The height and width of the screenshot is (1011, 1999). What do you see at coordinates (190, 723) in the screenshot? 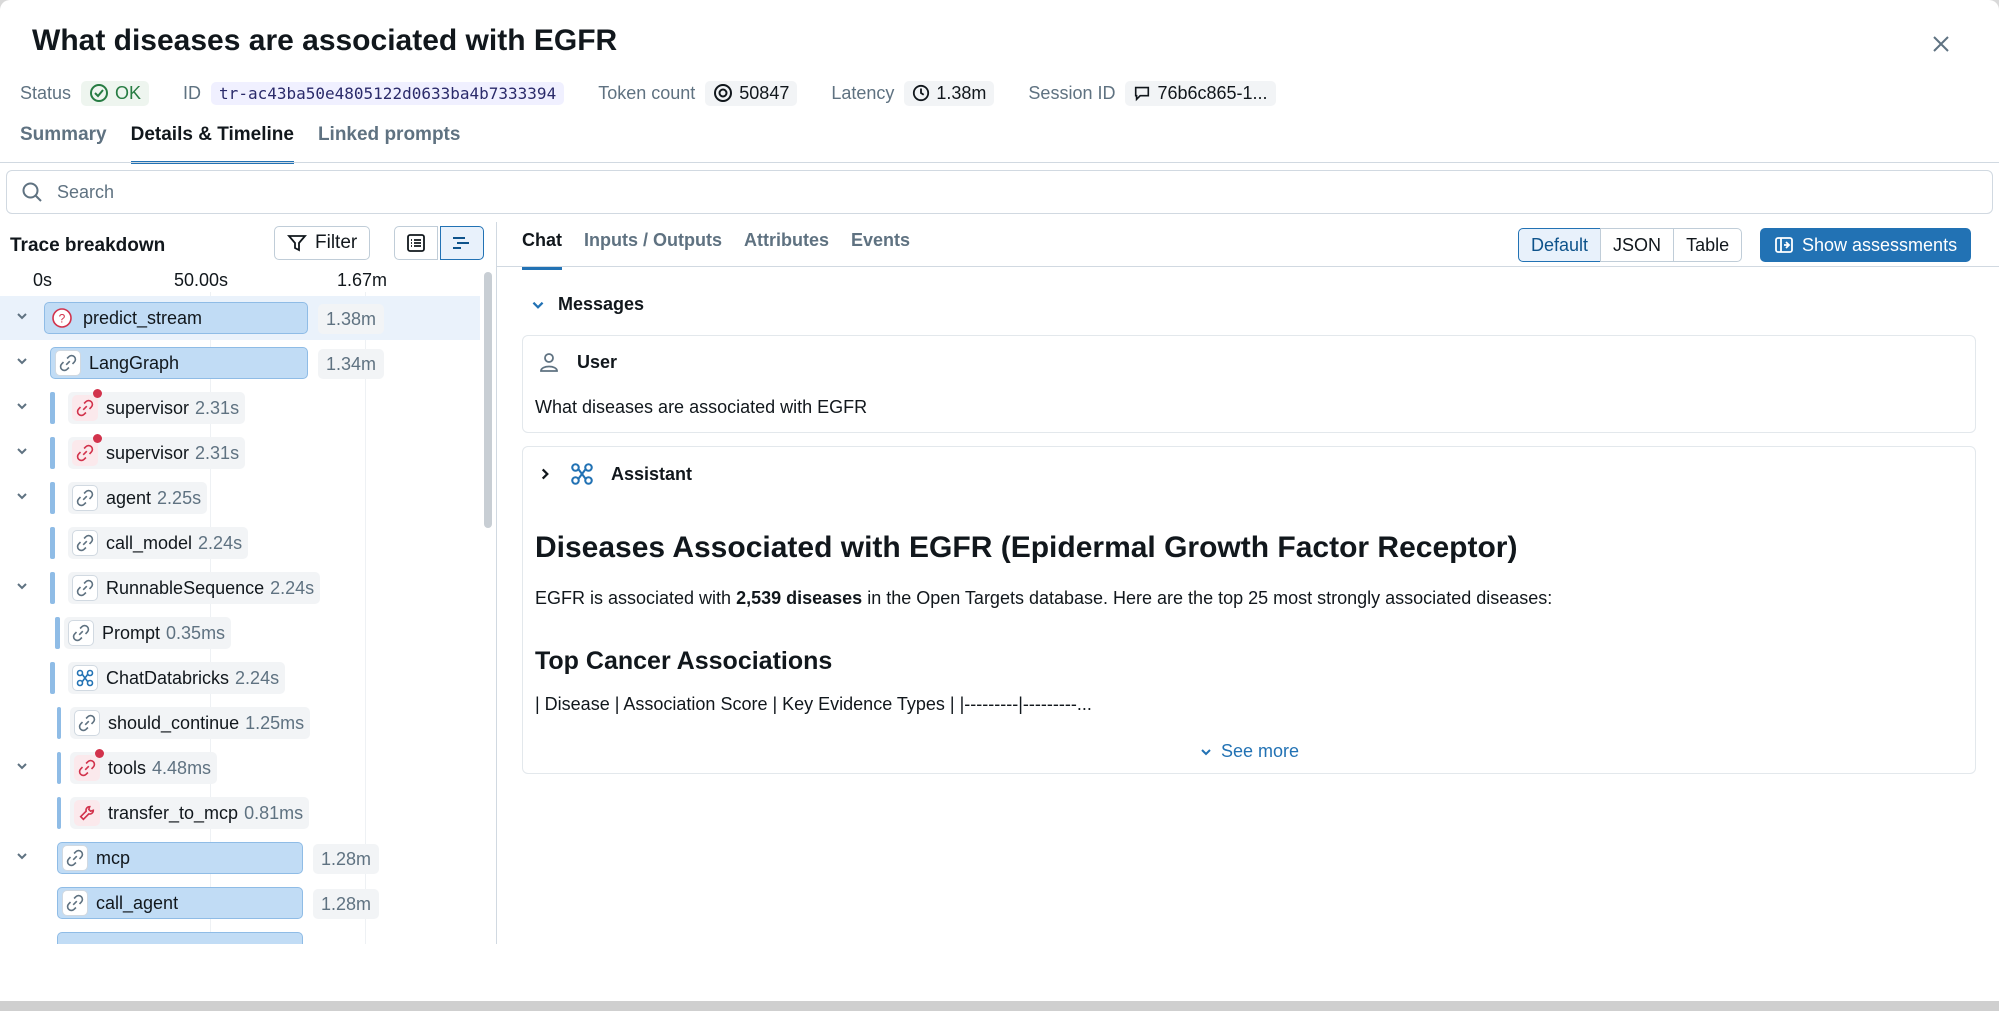
I see `span-label: should_continue 1.25ms` at bounding box center [190, 723].